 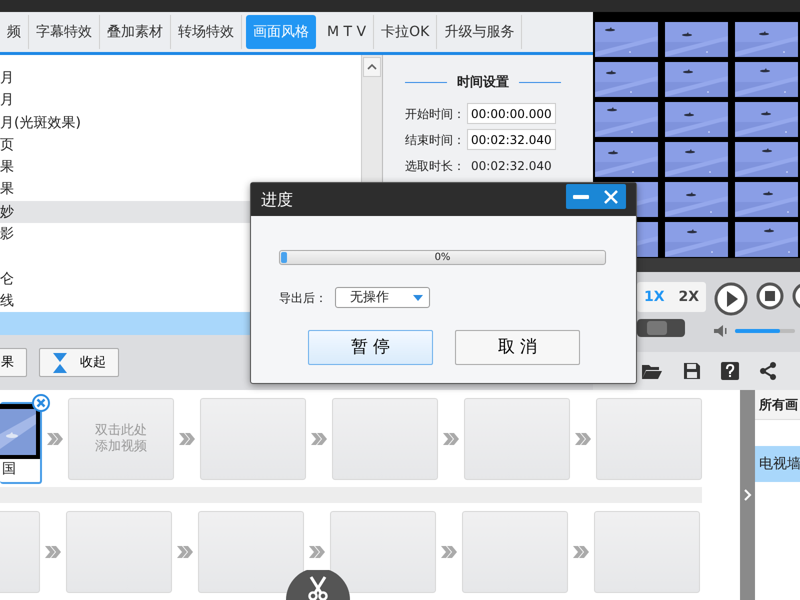 What do you see at coordinates (135, 32) in the screenshot?
I see `tab: 叠加素材` at bounding box center [135, 32].